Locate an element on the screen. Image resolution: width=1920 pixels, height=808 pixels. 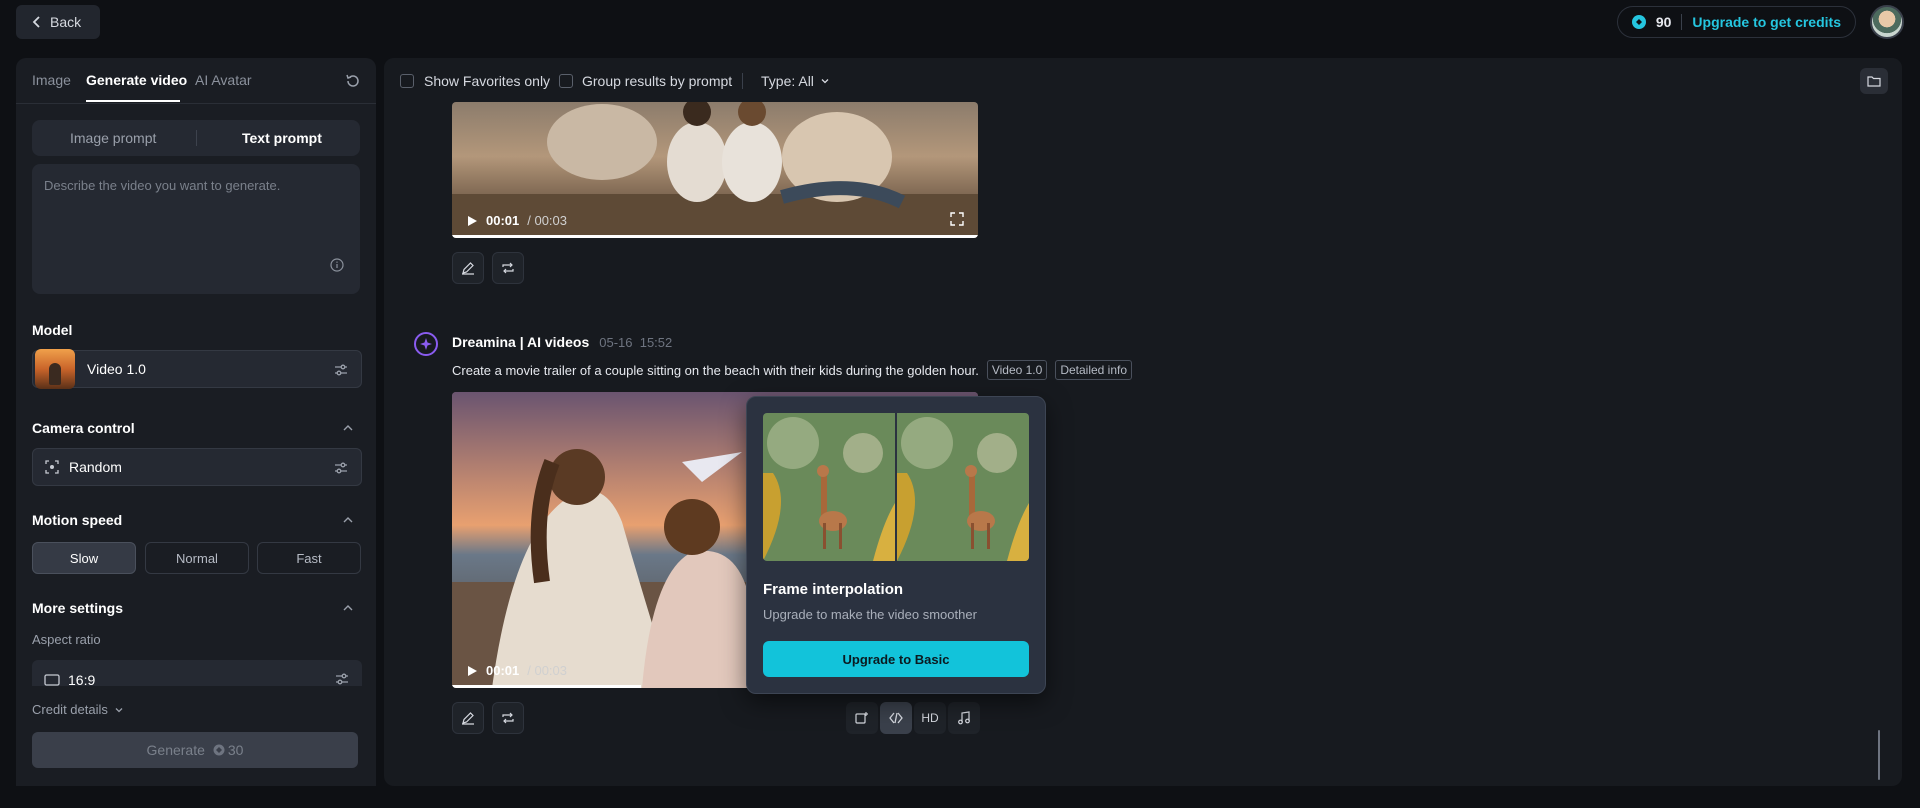
prompt-mode-toggle: Image prompt Text prompt is located at coordinates (196, 138).